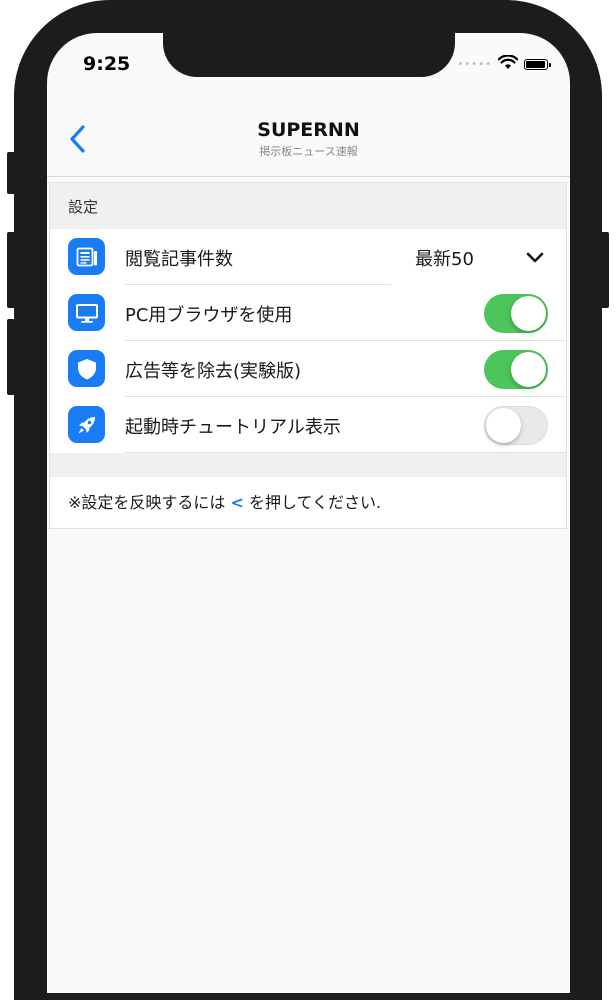  I want to click on navigation-bar: SUPERNN 掲示板ニュース速報, so click(308, 144).